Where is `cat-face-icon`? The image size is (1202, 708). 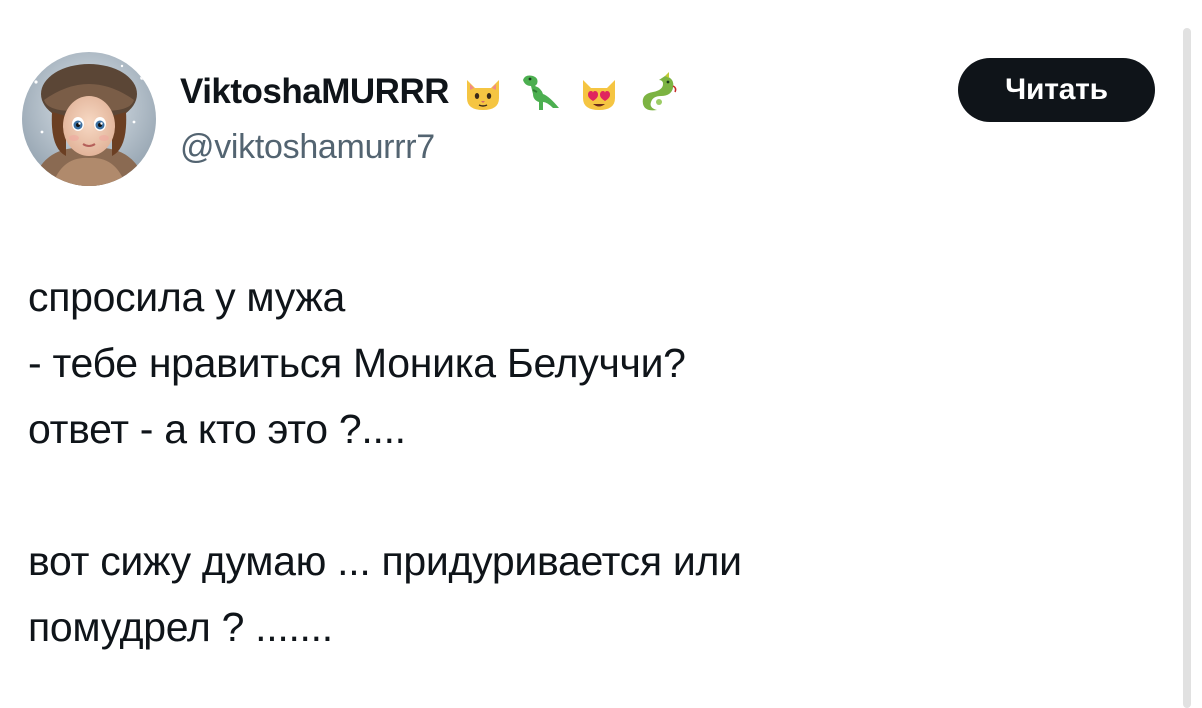
cat-face-icon is located at coordinates (483, 92).